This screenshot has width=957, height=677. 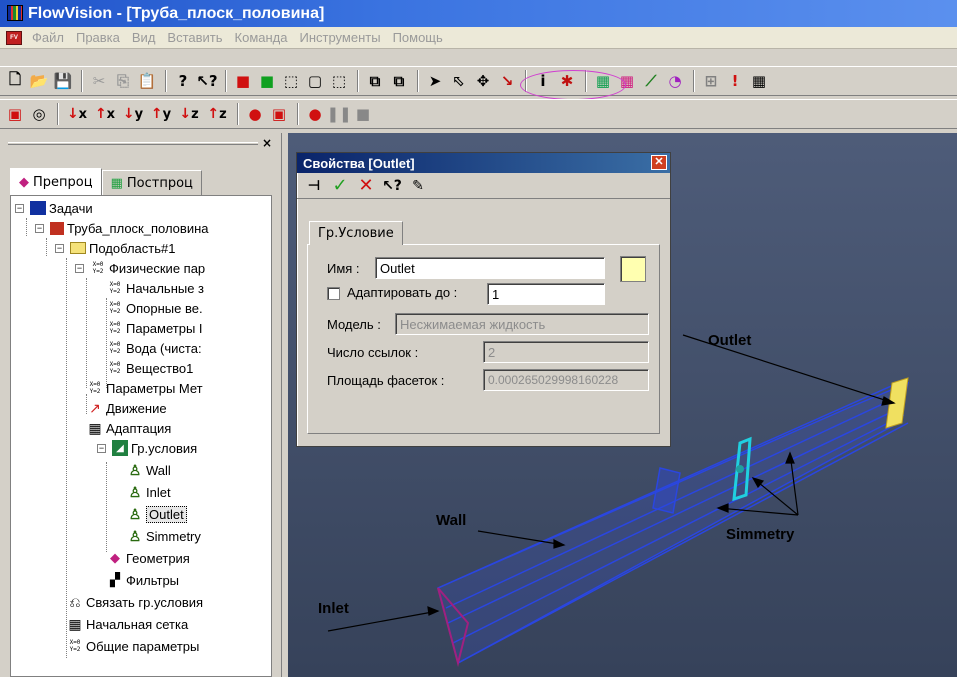 What do you see at coordinates (507, 81) in the screenshot?
I see `probe-icon: ↘` at bounding box center [507, 81].